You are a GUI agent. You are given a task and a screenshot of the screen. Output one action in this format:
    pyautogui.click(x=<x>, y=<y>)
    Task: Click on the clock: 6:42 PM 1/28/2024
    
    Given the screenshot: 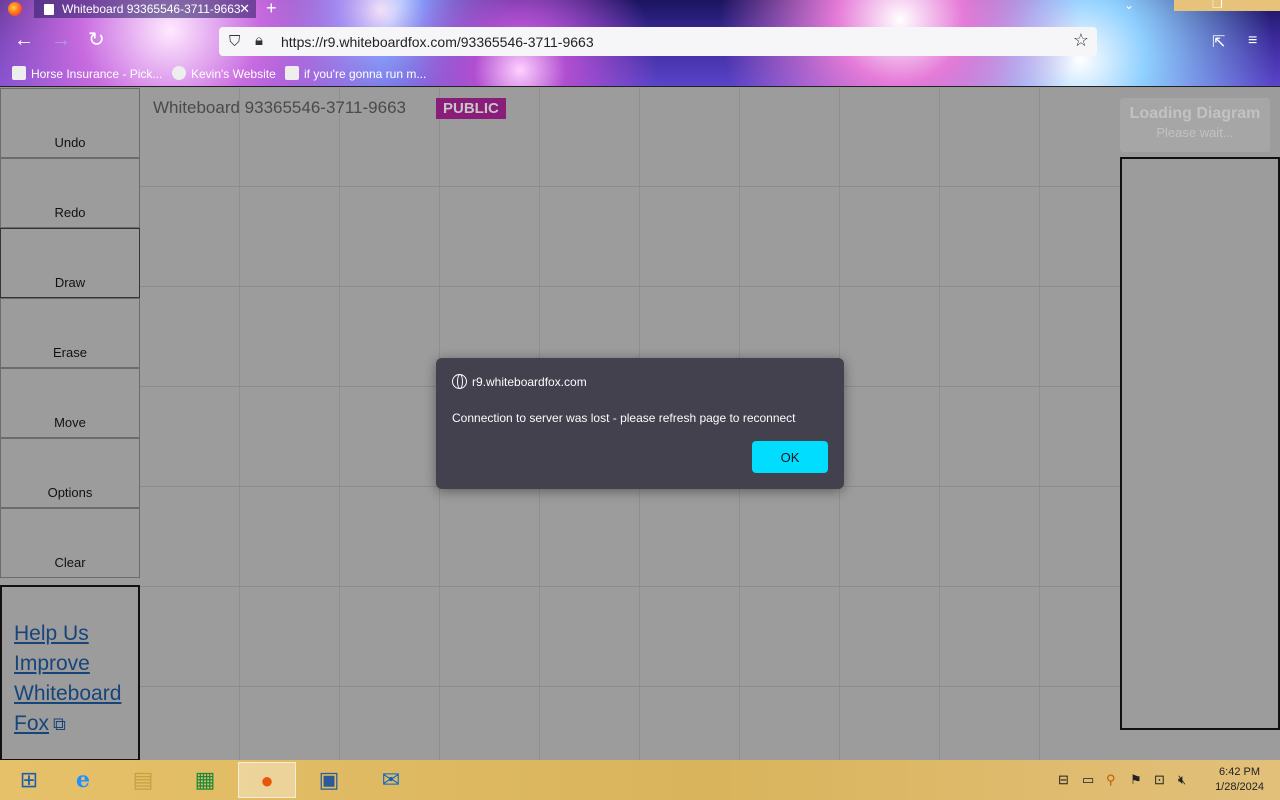 What is the action you would take?
    pyautogui.click(x=1239, y=780)
    